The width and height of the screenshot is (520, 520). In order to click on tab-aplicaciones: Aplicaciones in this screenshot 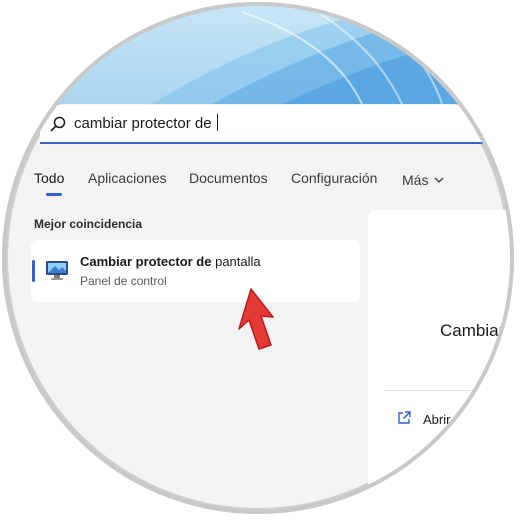, I will do `click(127, 178)`.